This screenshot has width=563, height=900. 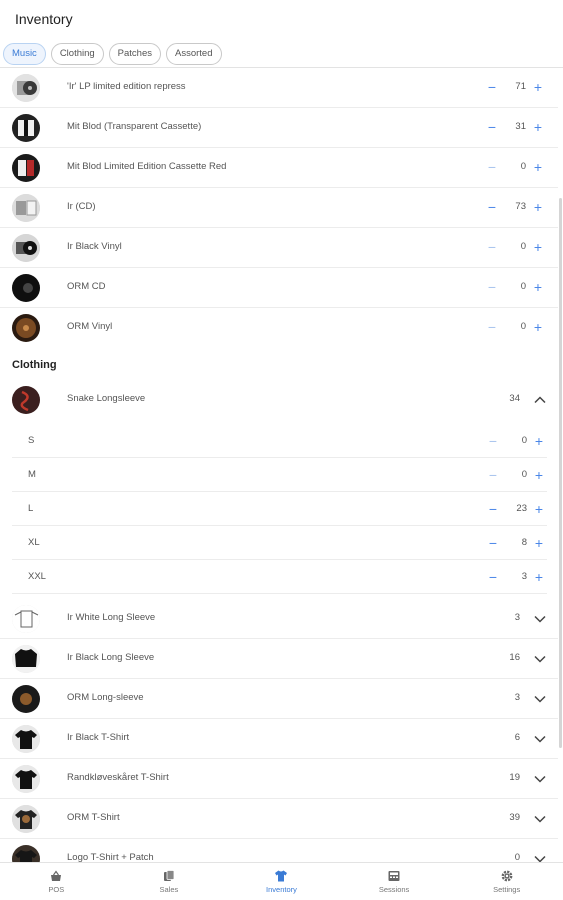 What do you see at coordinates (514, 817) in the screenshot?
I see `quantity-total: 39` at bounding box center [514, 817].